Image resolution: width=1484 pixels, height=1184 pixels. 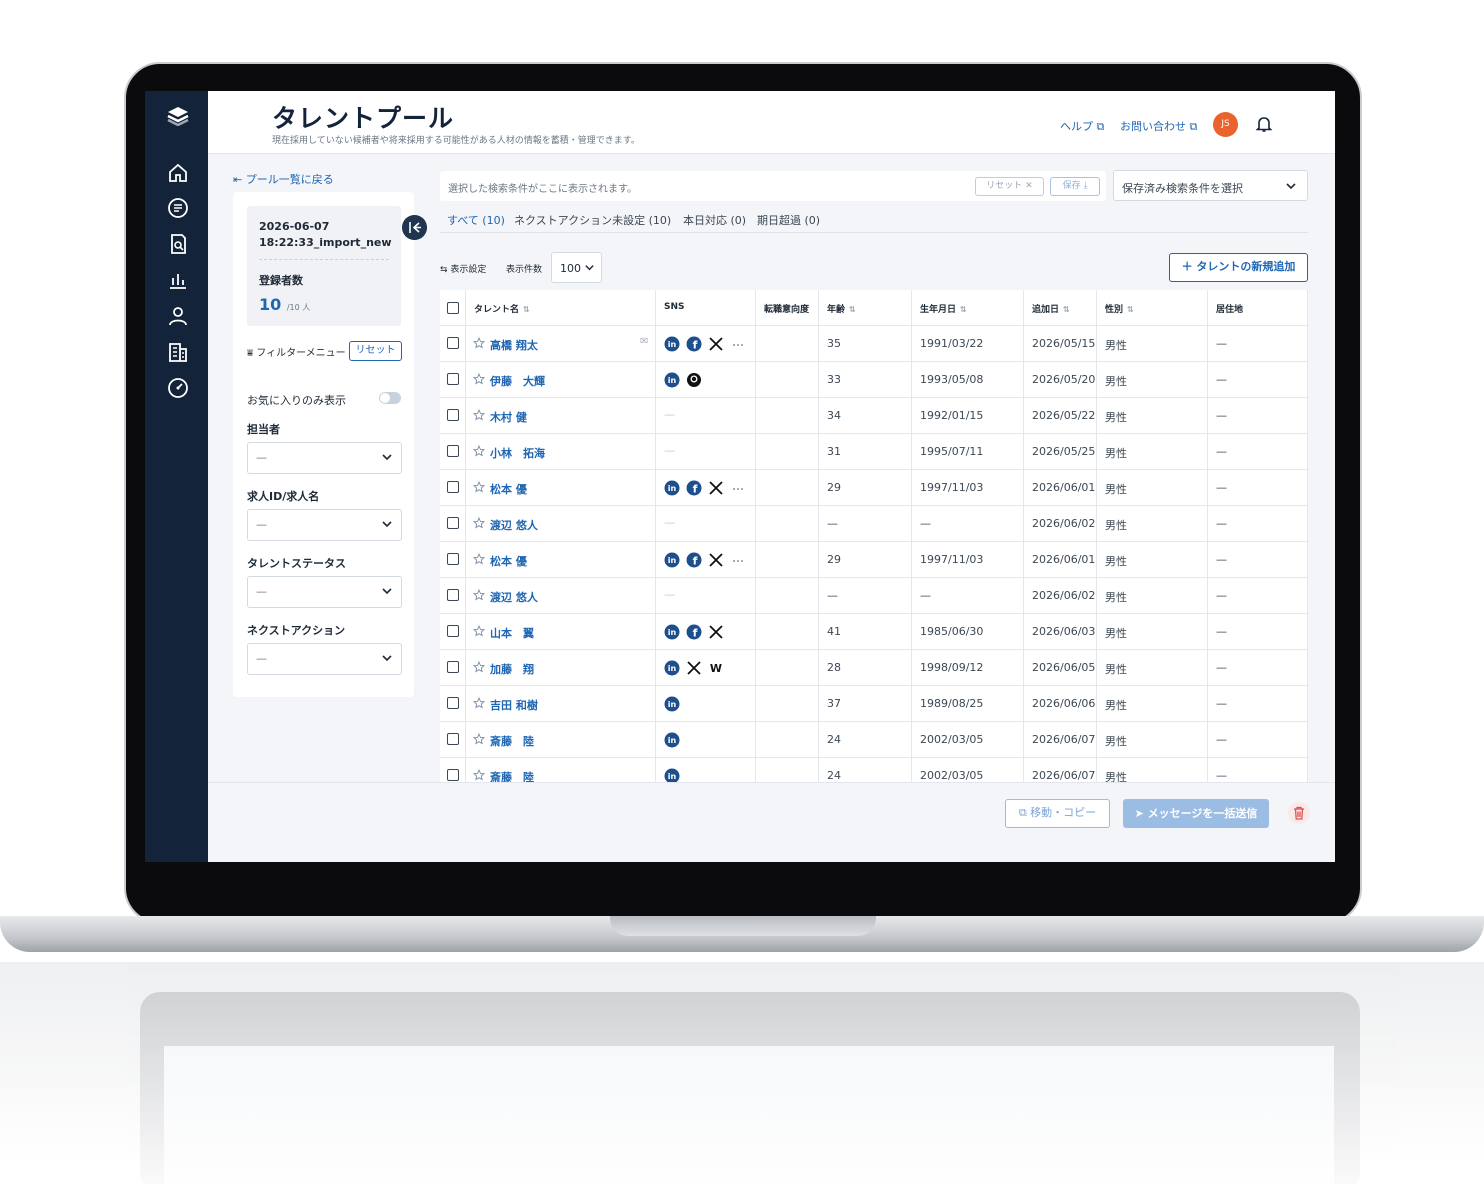 I want to click on display-settings-button: ⇆ 表示設定, so click(x=463, y=268).